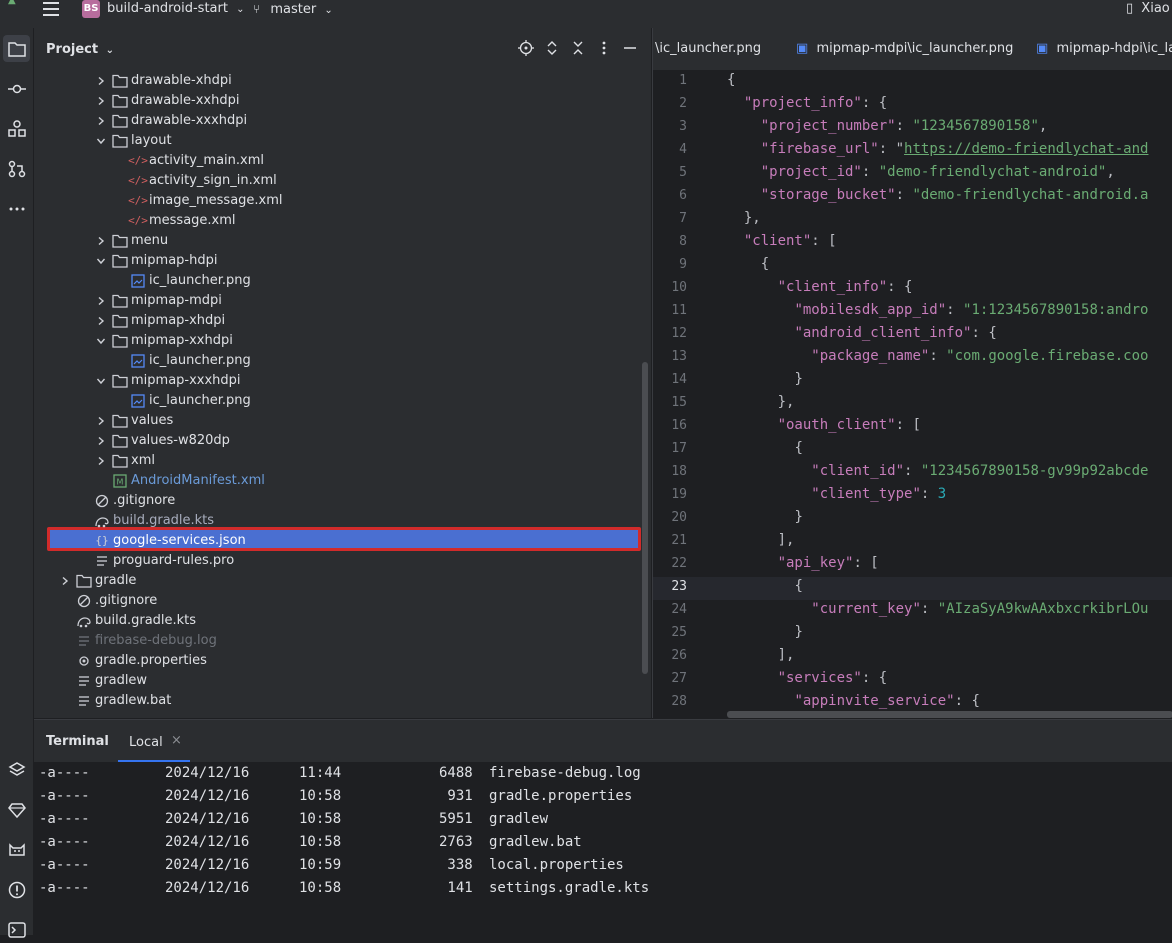 The image size is (1172, 943). Describe the element at coordinates (337, 481) in the screenshot. I see `tree-item: M AndroidManifest.xml` at that location.